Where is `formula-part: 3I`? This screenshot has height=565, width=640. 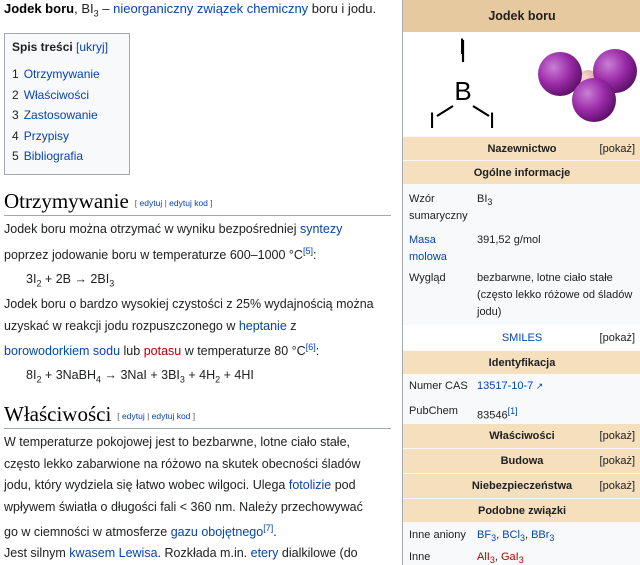 formula-part: 3I is located at coordinates (31, 279).